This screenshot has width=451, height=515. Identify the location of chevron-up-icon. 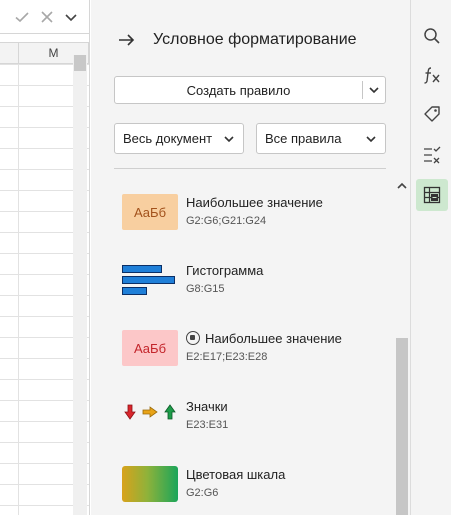
(402, 187).